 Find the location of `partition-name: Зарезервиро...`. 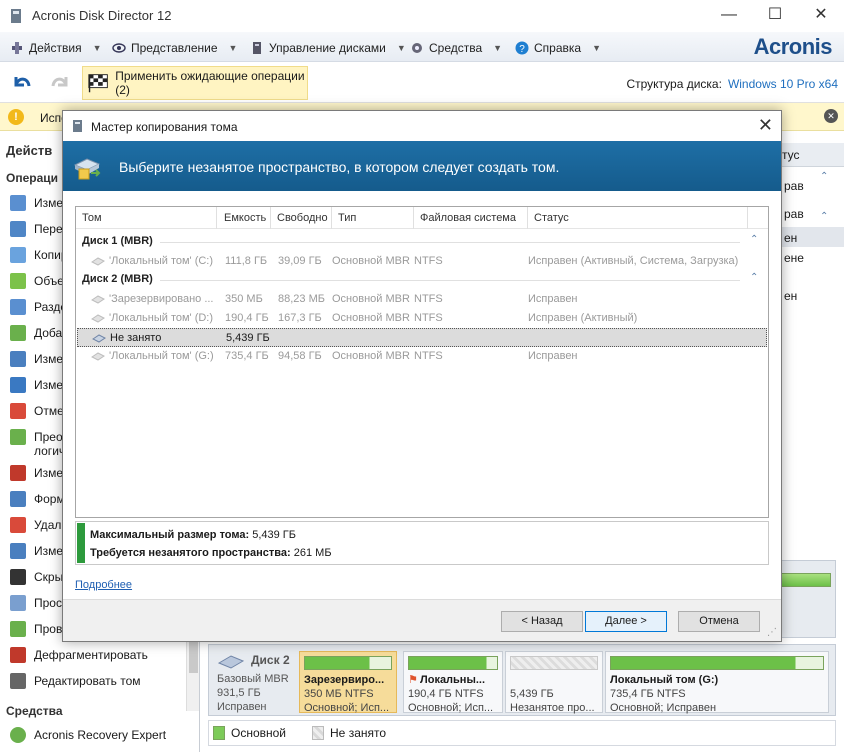

partition-name: Зарезервиро... is located at coordinates (344, 680).